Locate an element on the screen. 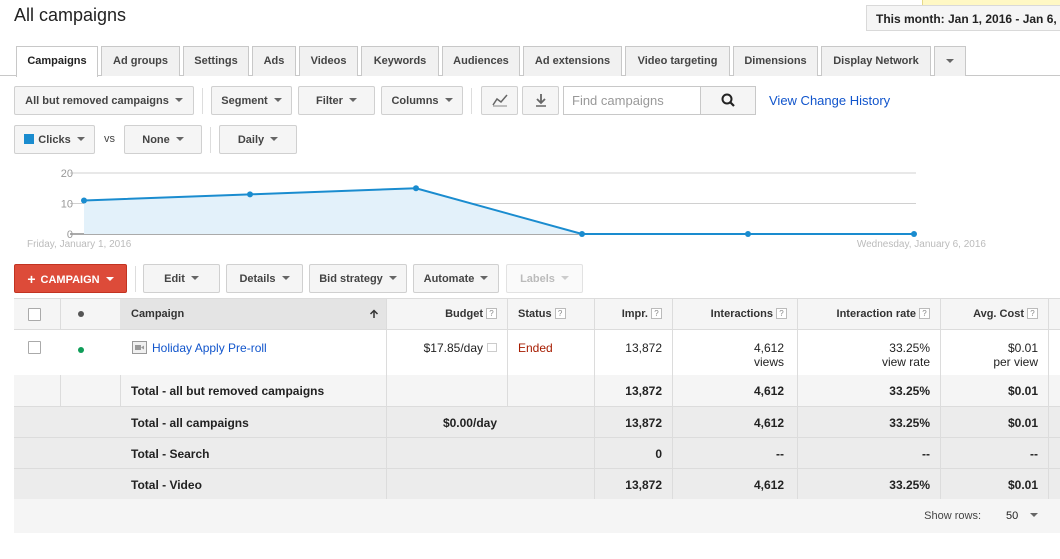 The image size is (1060, 559). total-avg-cost: -- is located at coordinates (1034, 454).